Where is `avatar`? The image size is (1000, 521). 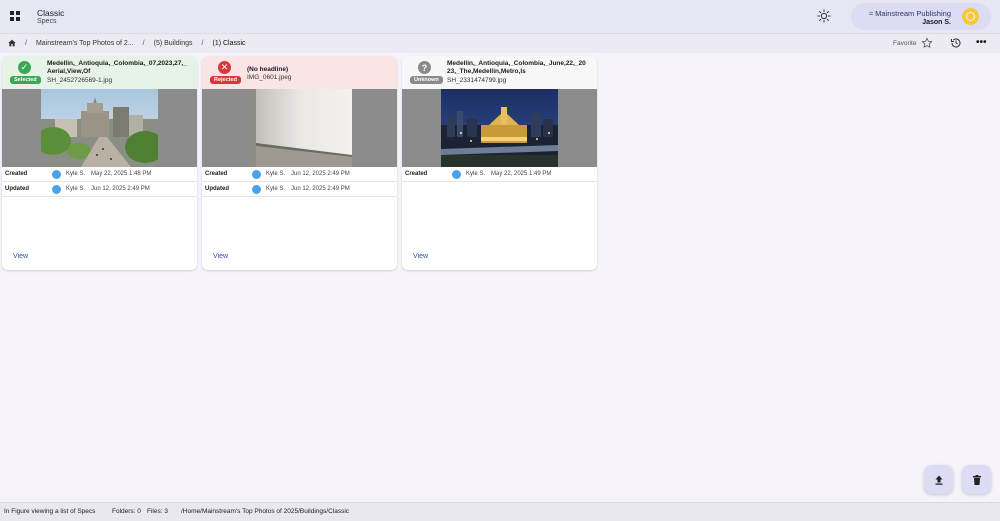 avatar is located at coordinates (970, 16).